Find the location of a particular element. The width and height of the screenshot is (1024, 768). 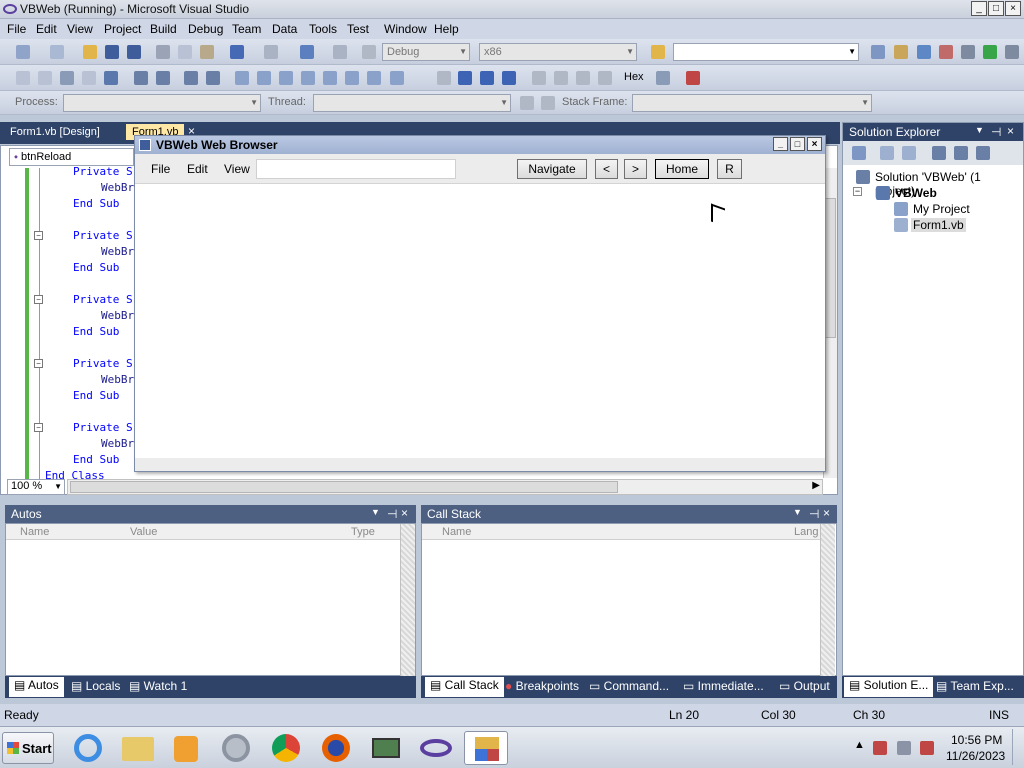

step-into-icon is located at coordinates (561, 78).